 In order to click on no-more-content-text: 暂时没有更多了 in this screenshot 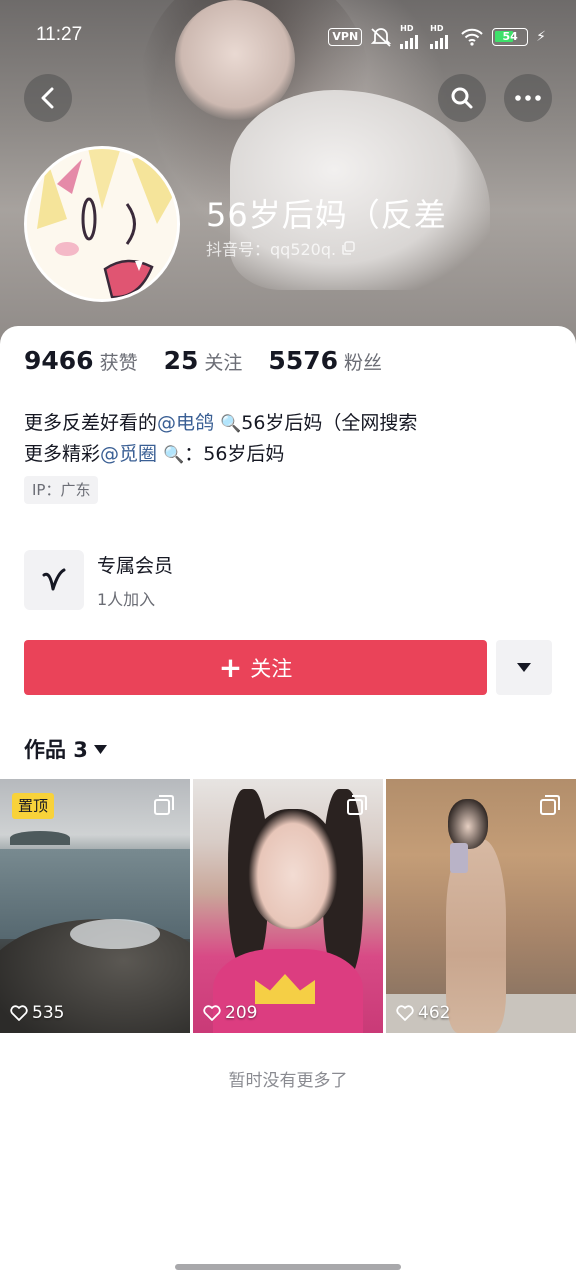, I will do `click(288, 1081)`.